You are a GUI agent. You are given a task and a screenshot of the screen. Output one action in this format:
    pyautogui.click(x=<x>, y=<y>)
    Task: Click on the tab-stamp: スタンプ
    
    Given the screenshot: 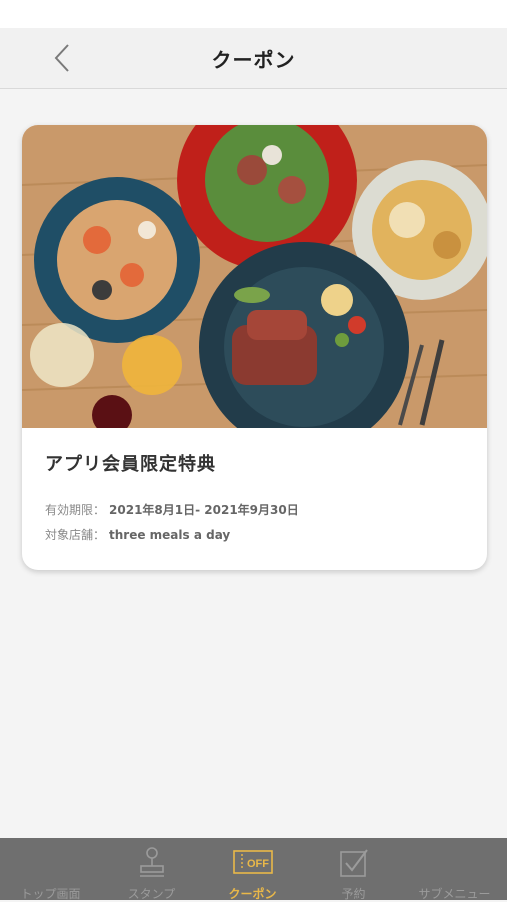 What is the action you would take?
    pyautogui.click(x=151, y=869)
    